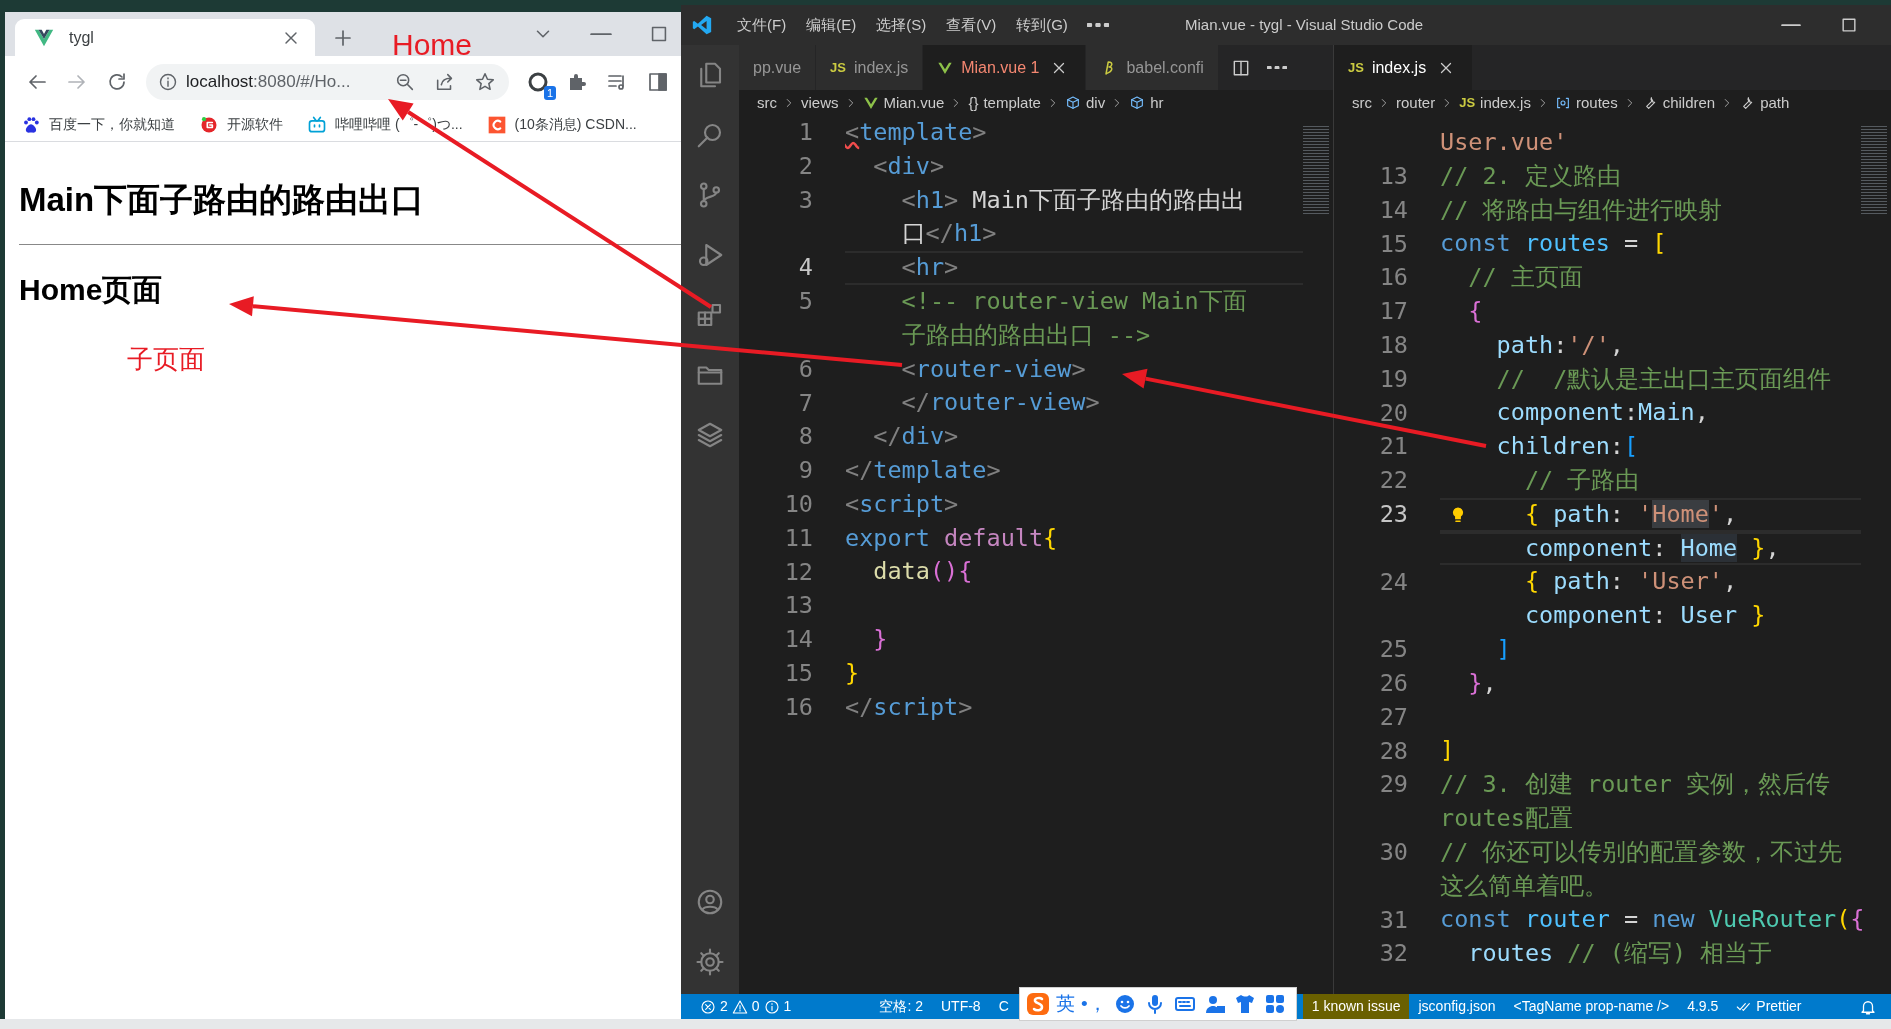 The image size is (1891, 1029). I want to click on menu-item: 转到(G), so click(1042, 25).